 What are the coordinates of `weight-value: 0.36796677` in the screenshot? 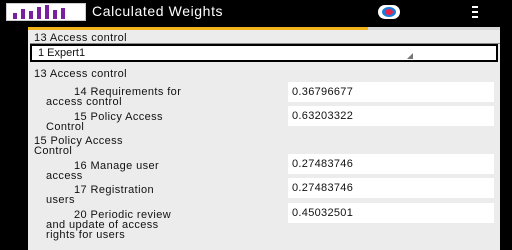 It's located at (323, 92).